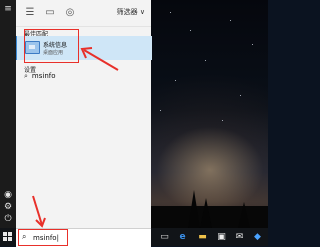  I want to click on annotation-box-best-match, so click(51, 46).